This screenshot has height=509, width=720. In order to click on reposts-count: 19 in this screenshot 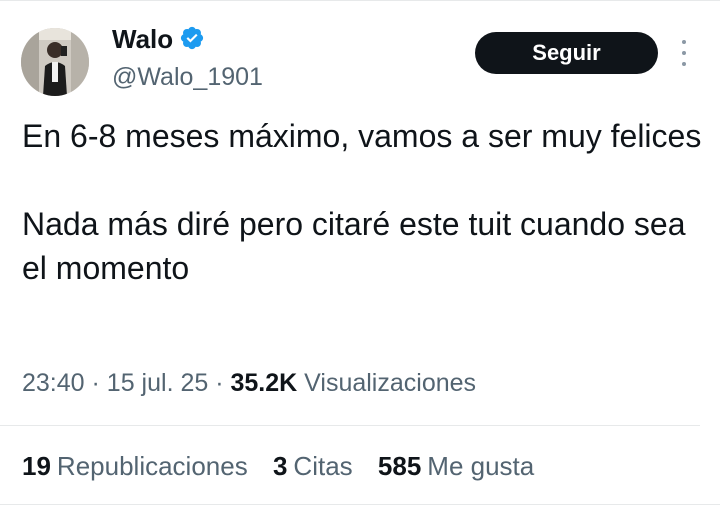, I will do `click(36, 466)`.